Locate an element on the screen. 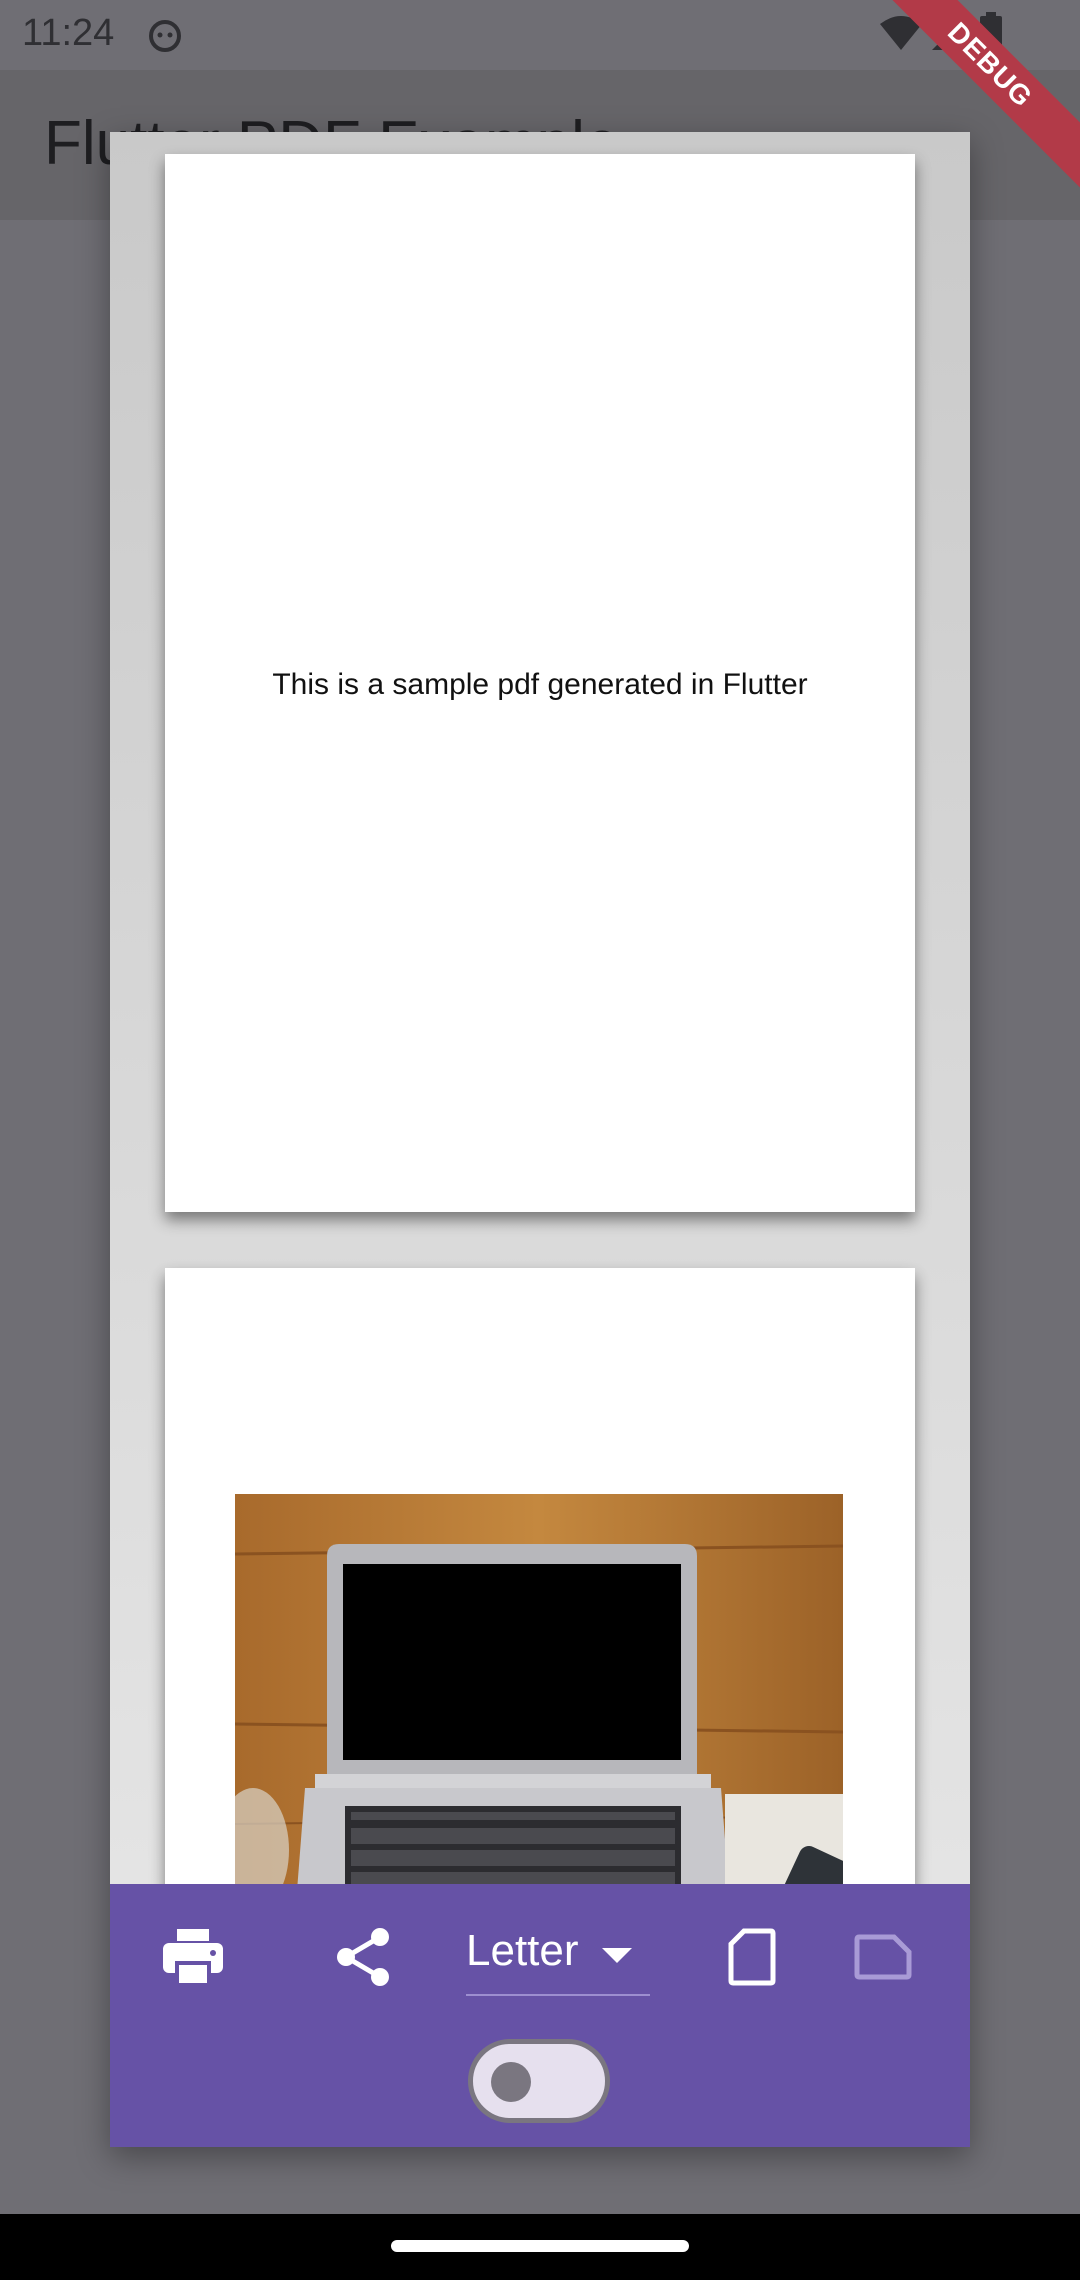 The height and width of the screenshot is (2280, 1080). portrait-page-icon is located at coordinates (752, 1957).